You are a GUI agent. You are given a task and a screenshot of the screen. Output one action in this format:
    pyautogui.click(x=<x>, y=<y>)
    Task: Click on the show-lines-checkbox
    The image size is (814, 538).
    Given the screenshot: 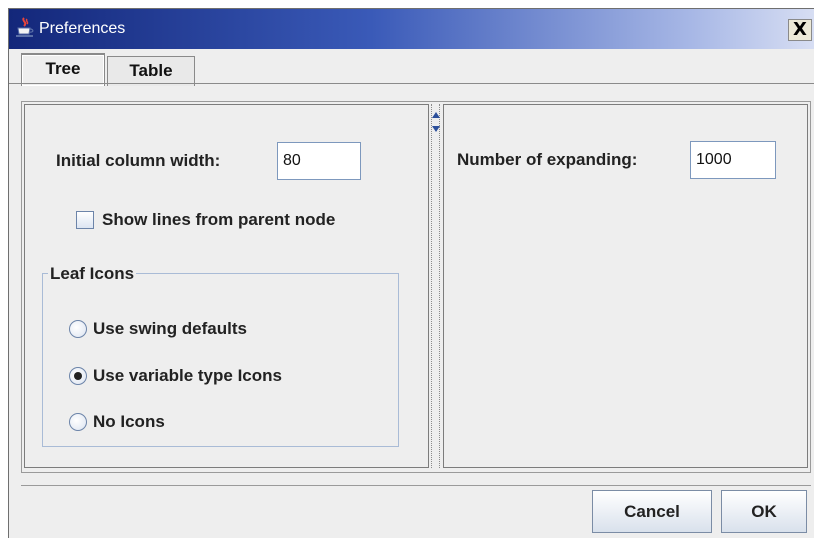 What is the action you would take?
    pyautogui.click(x=85, y=220)
    